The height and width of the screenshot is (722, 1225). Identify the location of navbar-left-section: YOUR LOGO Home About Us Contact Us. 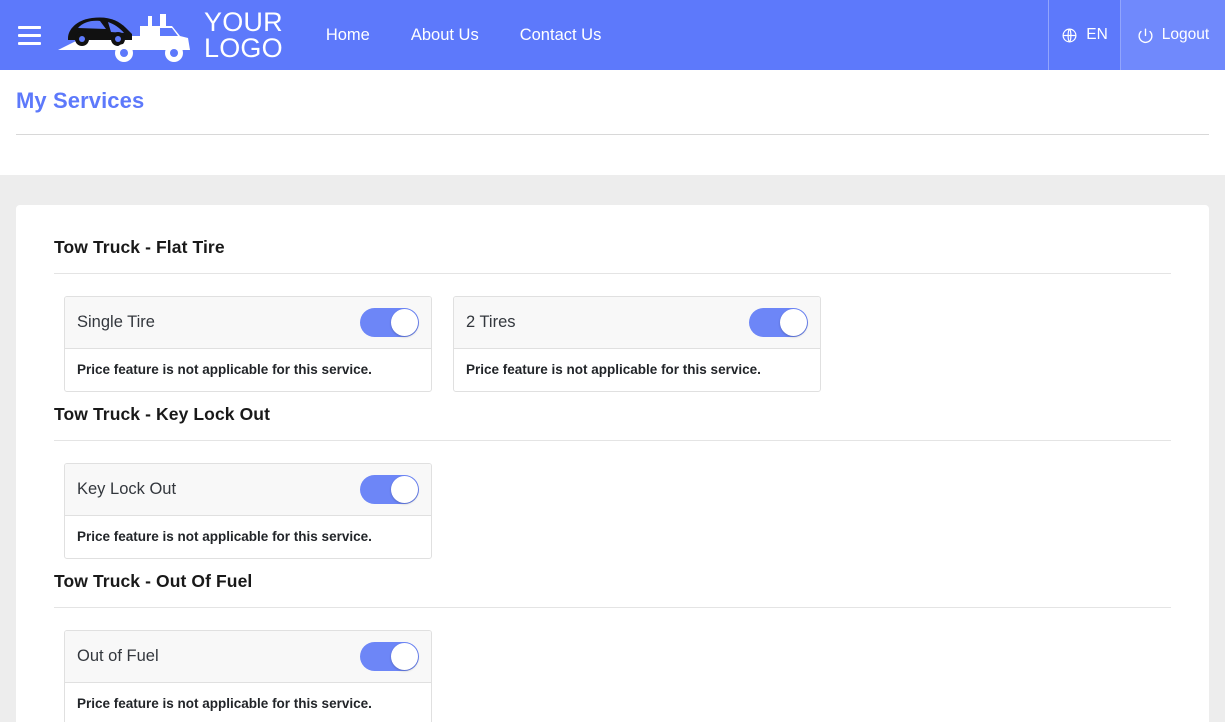
(300, 35).